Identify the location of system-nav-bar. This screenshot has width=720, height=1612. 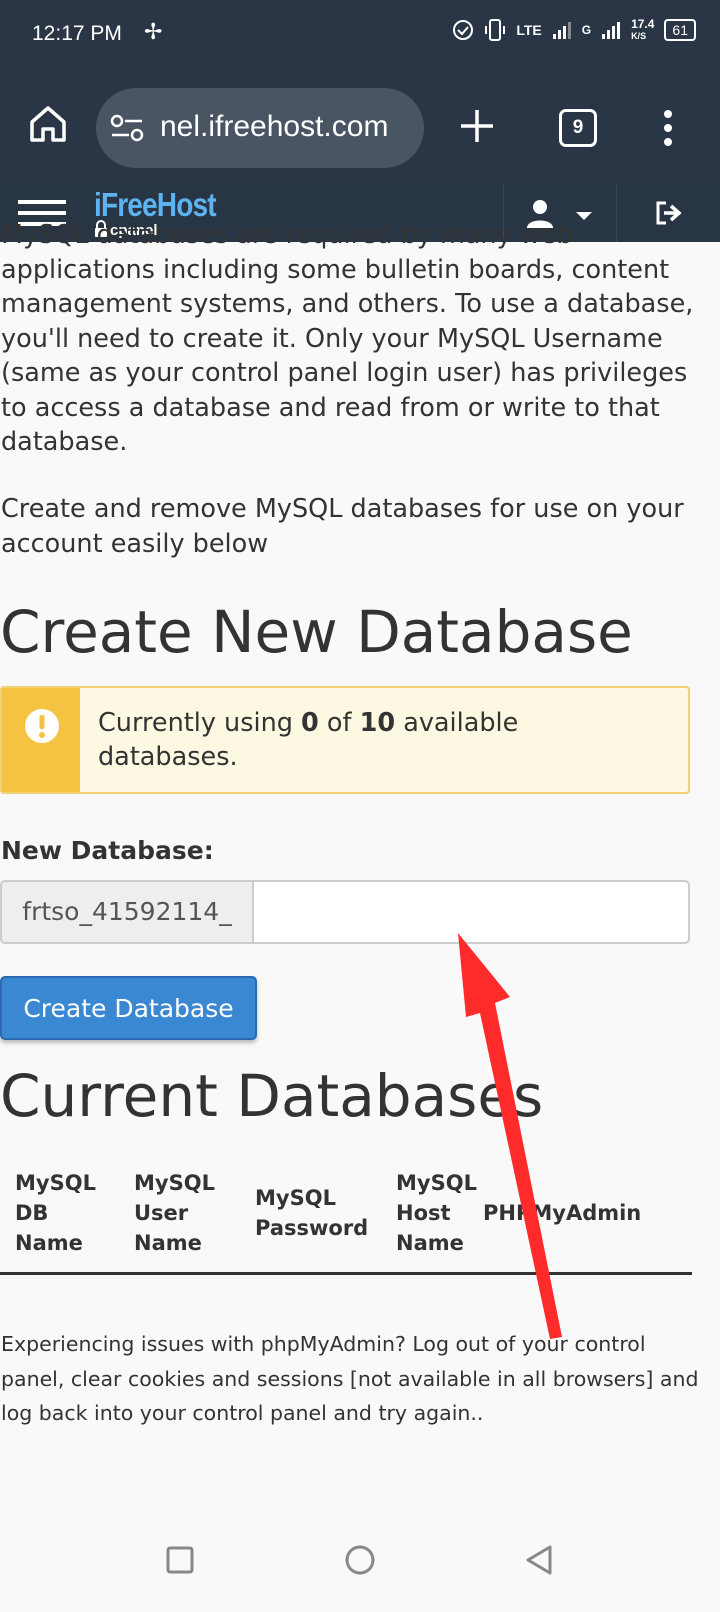
(360, 1568).